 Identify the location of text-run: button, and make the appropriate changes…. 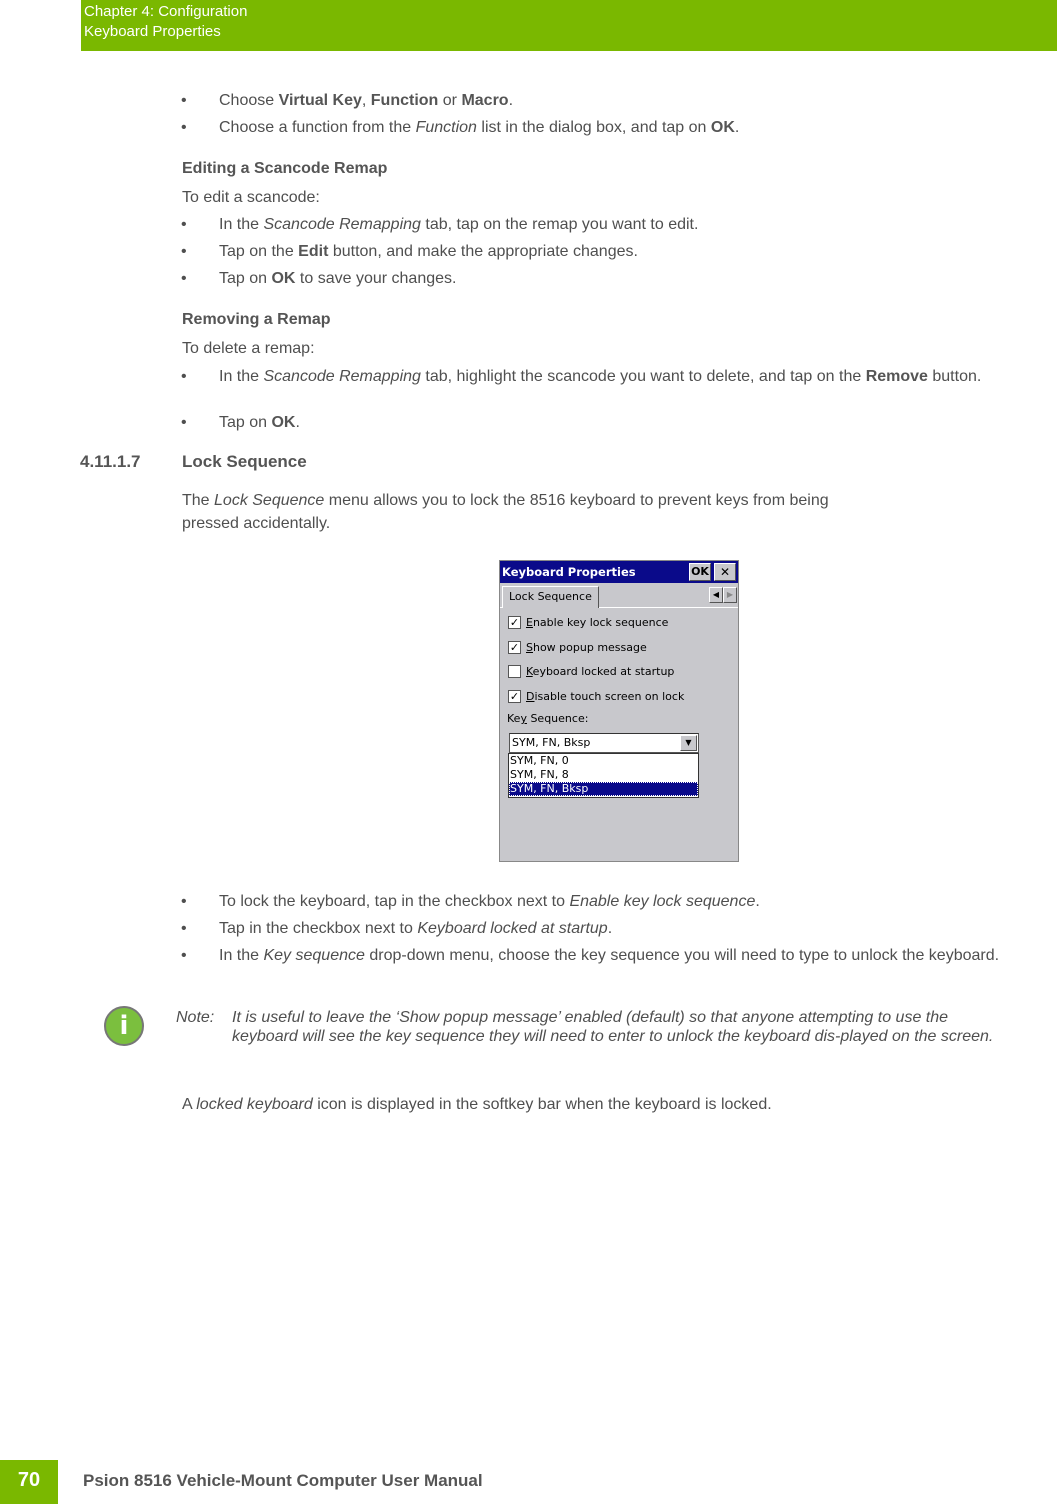
(483, 251).